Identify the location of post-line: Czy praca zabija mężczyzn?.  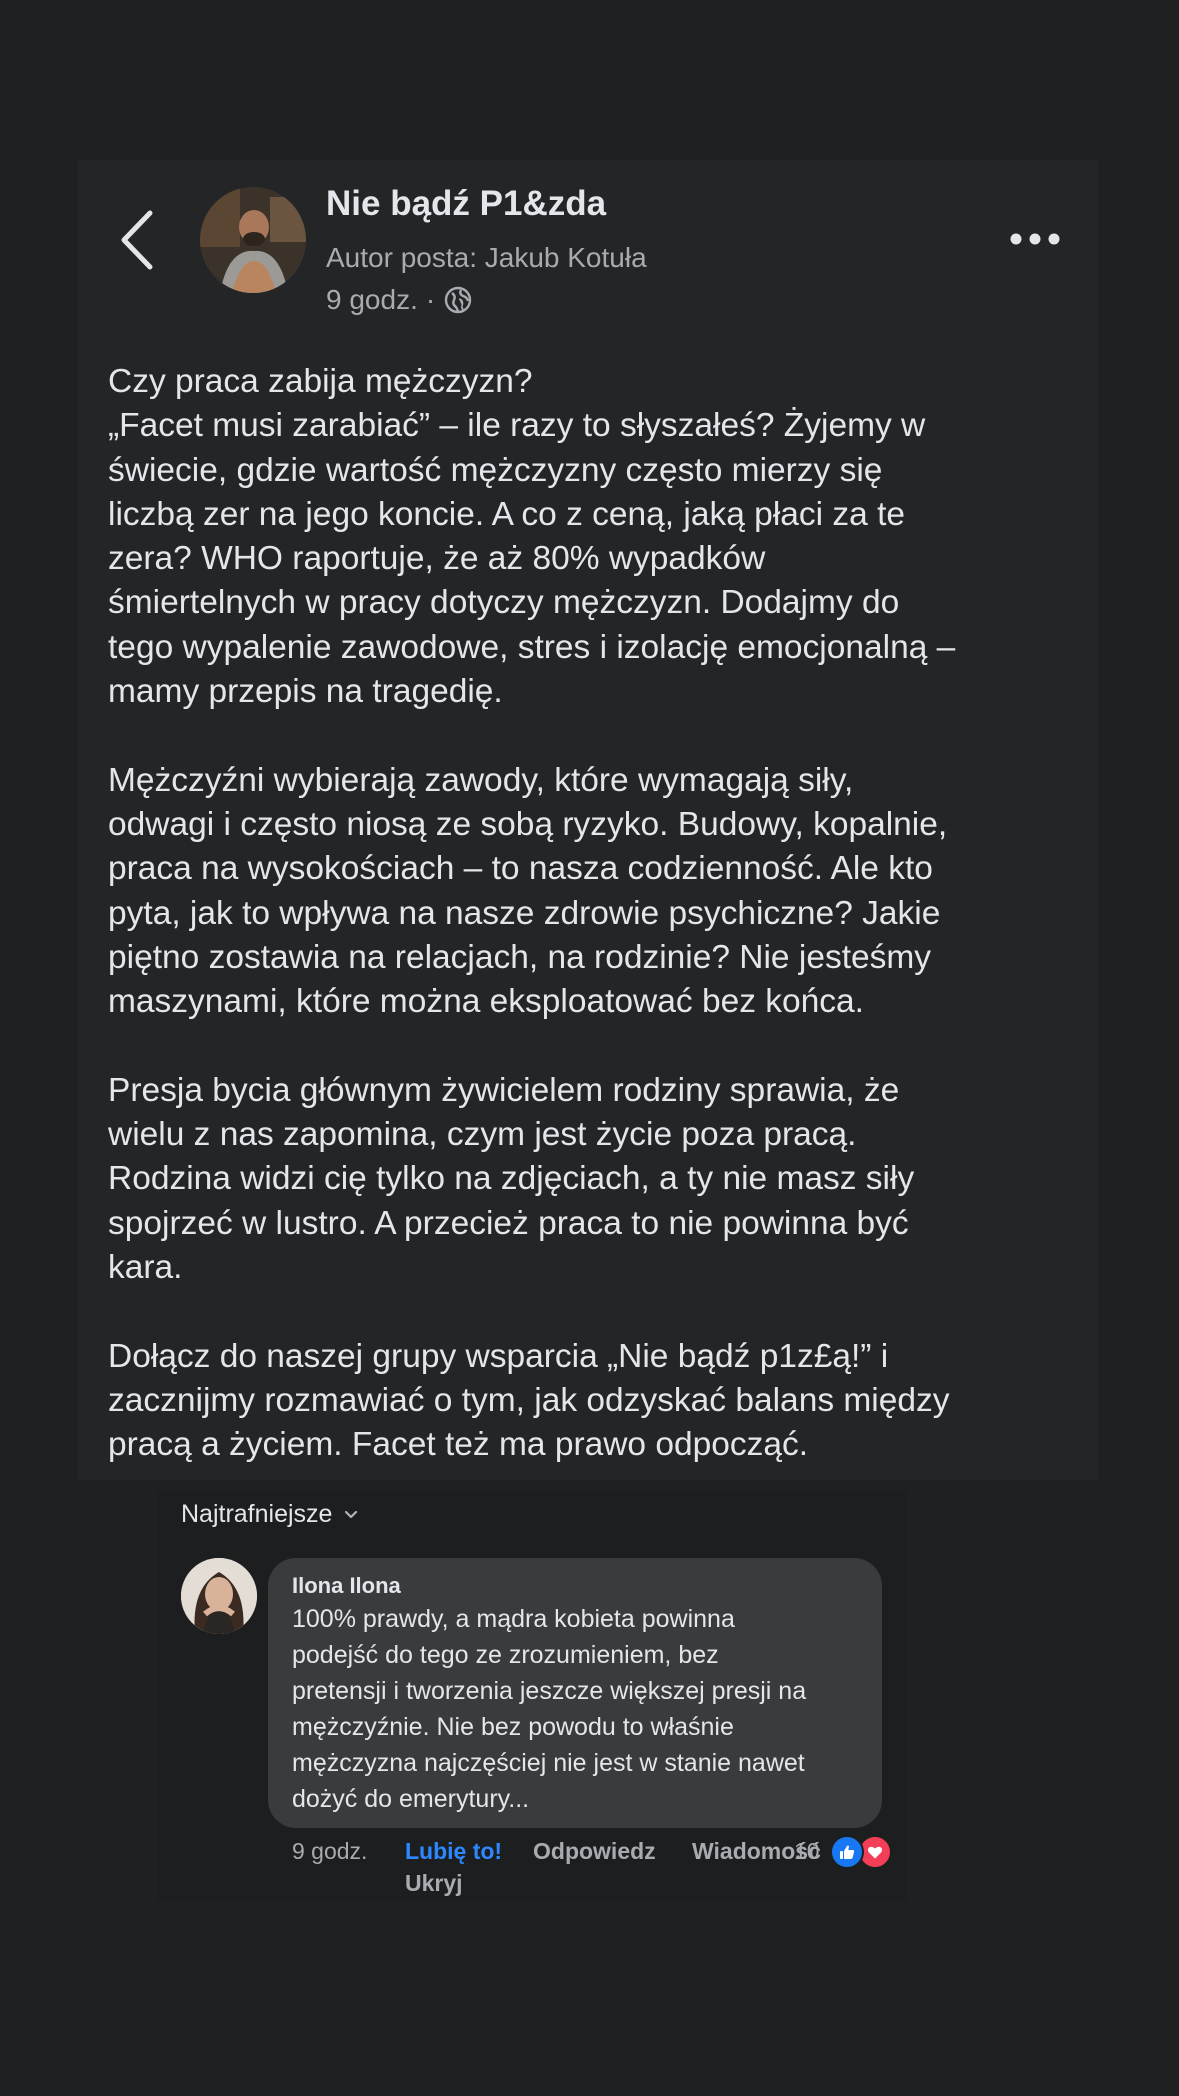
(320, 381).